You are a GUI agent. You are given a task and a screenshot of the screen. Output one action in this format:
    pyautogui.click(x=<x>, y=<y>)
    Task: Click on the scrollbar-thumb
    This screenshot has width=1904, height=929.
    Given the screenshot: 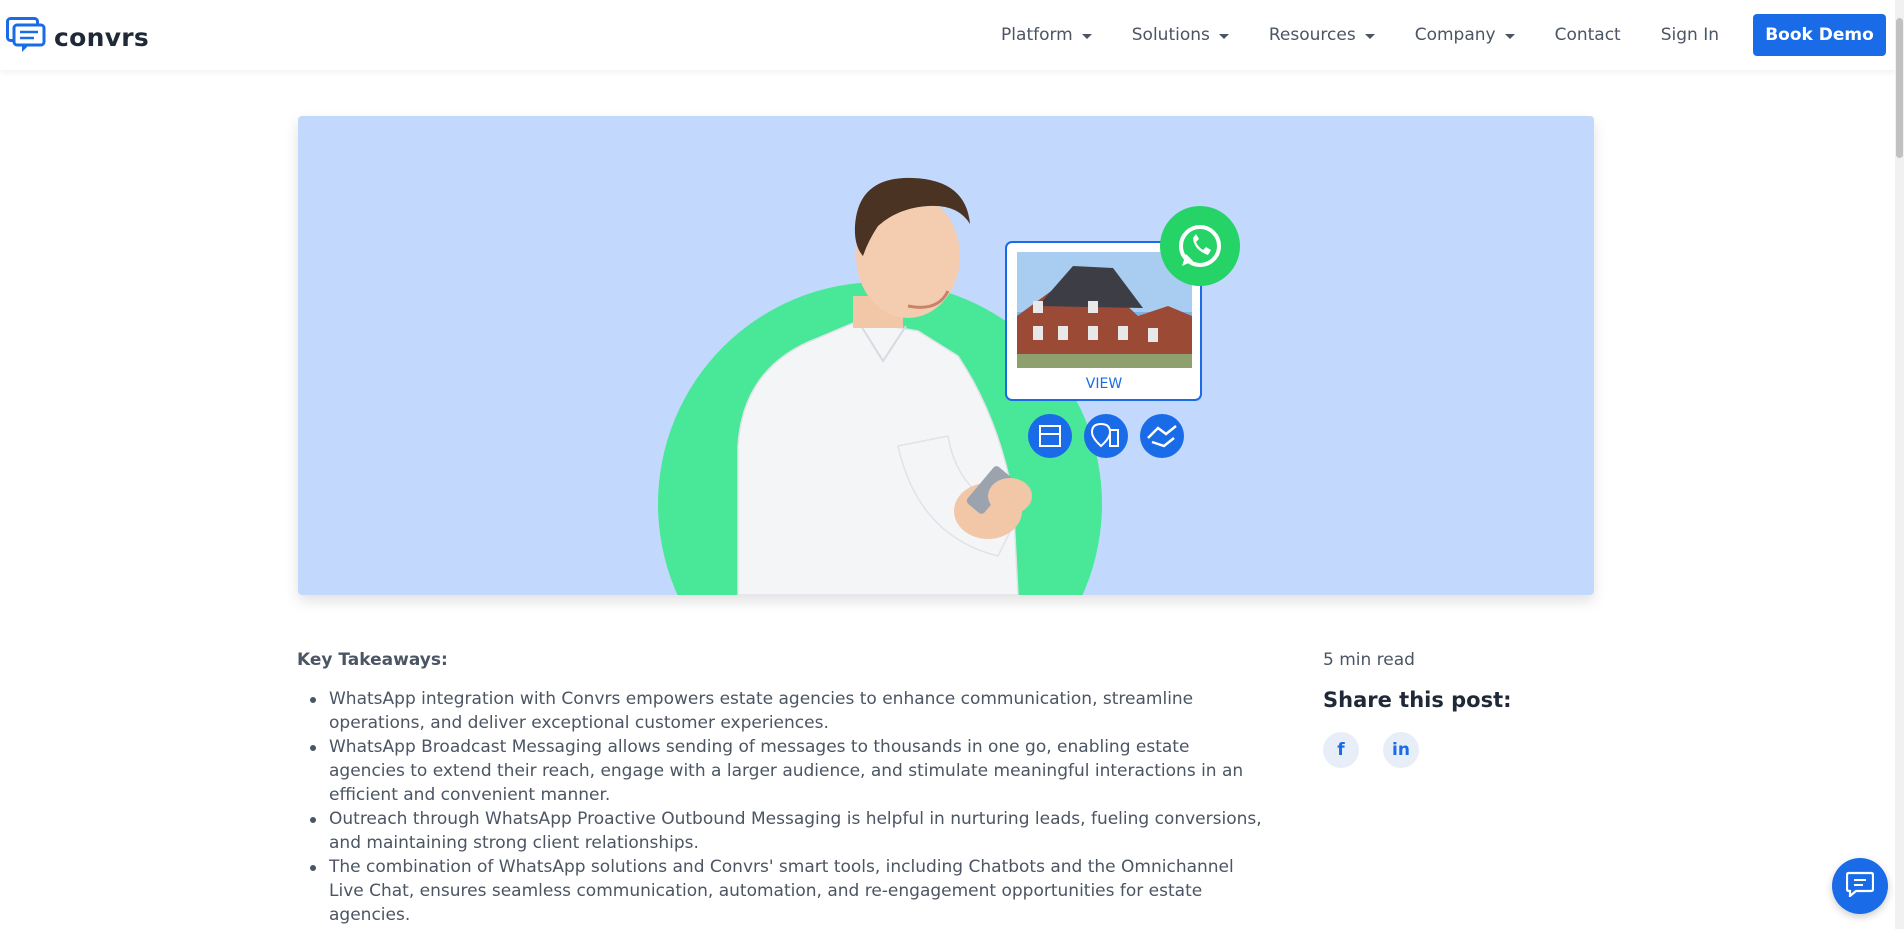 What is the action you would take?
    pyautogui.click(x=1899, y=88)
    